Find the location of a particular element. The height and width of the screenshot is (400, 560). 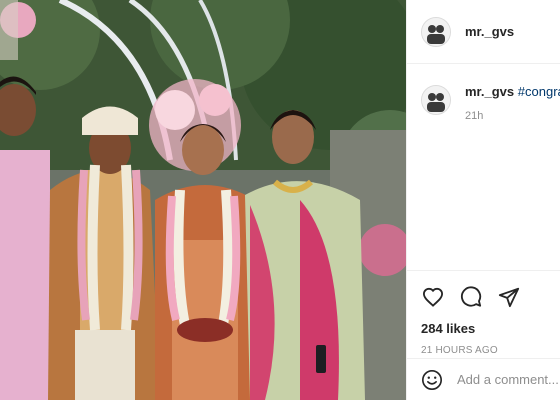

caption-avatar is located at coordinates (436, 100).